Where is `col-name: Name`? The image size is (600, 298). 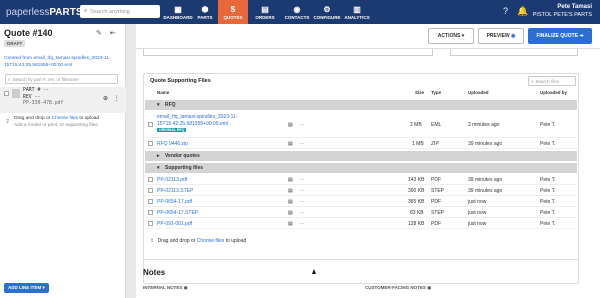
col-name: Name is located at coordinates (163, 92).